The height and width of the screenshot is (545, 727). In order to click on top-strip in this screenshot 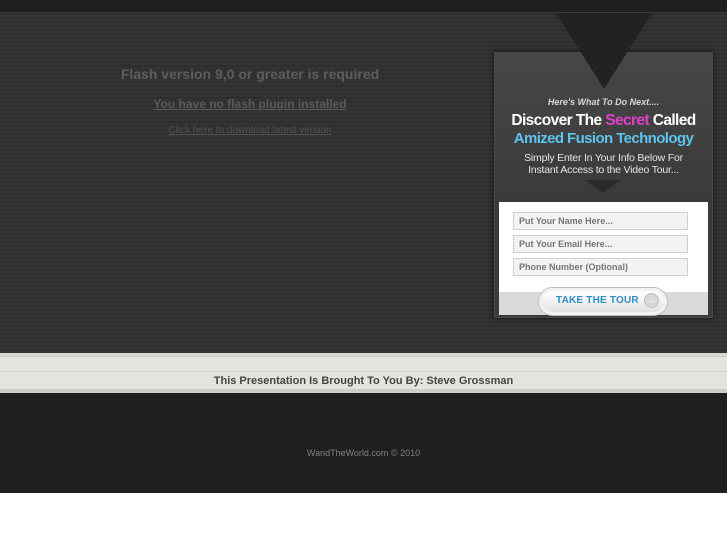, I will do `click(363, 6)`.